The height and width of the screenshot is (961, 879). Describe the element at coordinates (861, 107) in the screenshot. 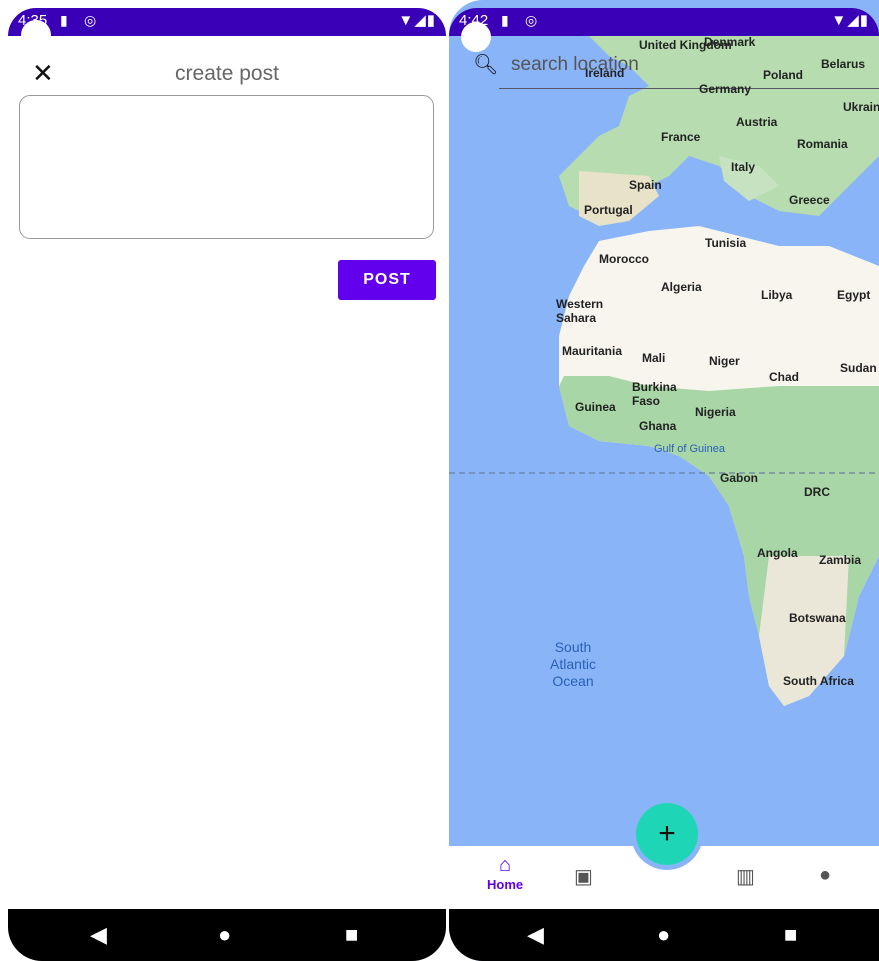

I see `map-label-ukraine: Ukrain` at that location.